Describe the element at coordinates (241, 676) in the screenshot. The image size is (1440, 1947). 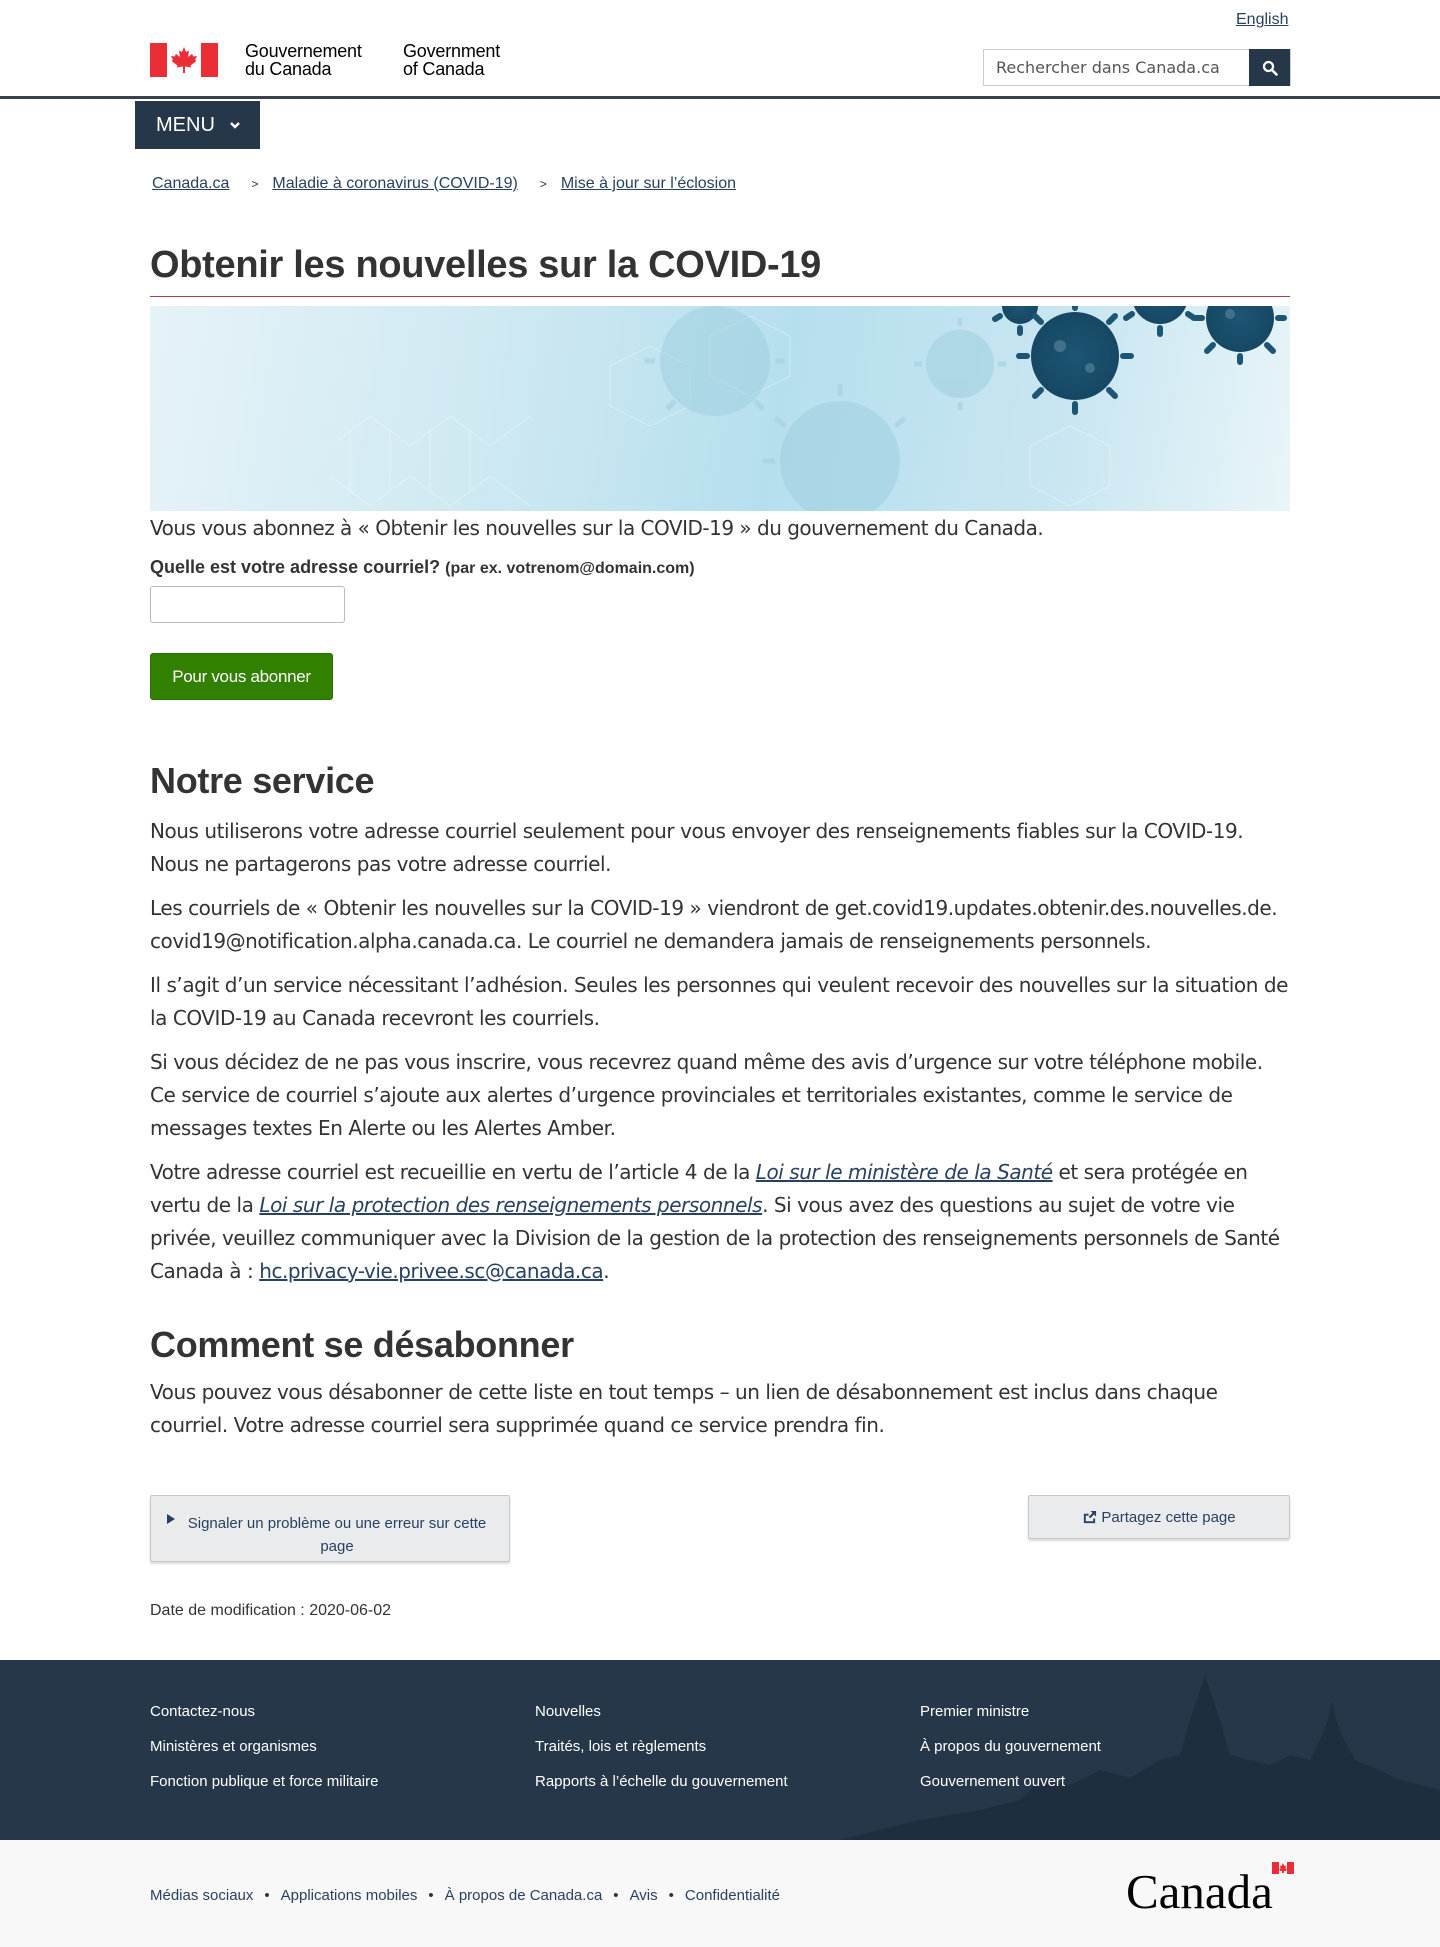
I see `subscribe-button: Pour vous abonner` at that location.